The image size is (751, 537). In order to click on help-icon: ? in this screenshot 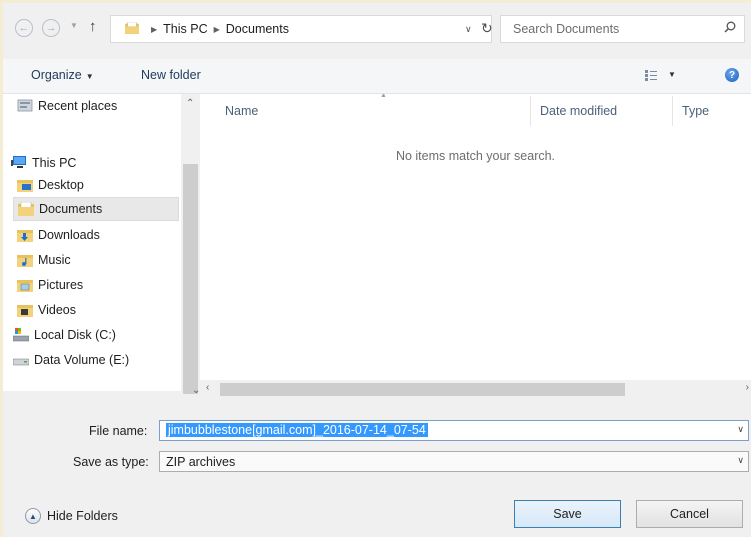, I will do `click(732, 75)`.